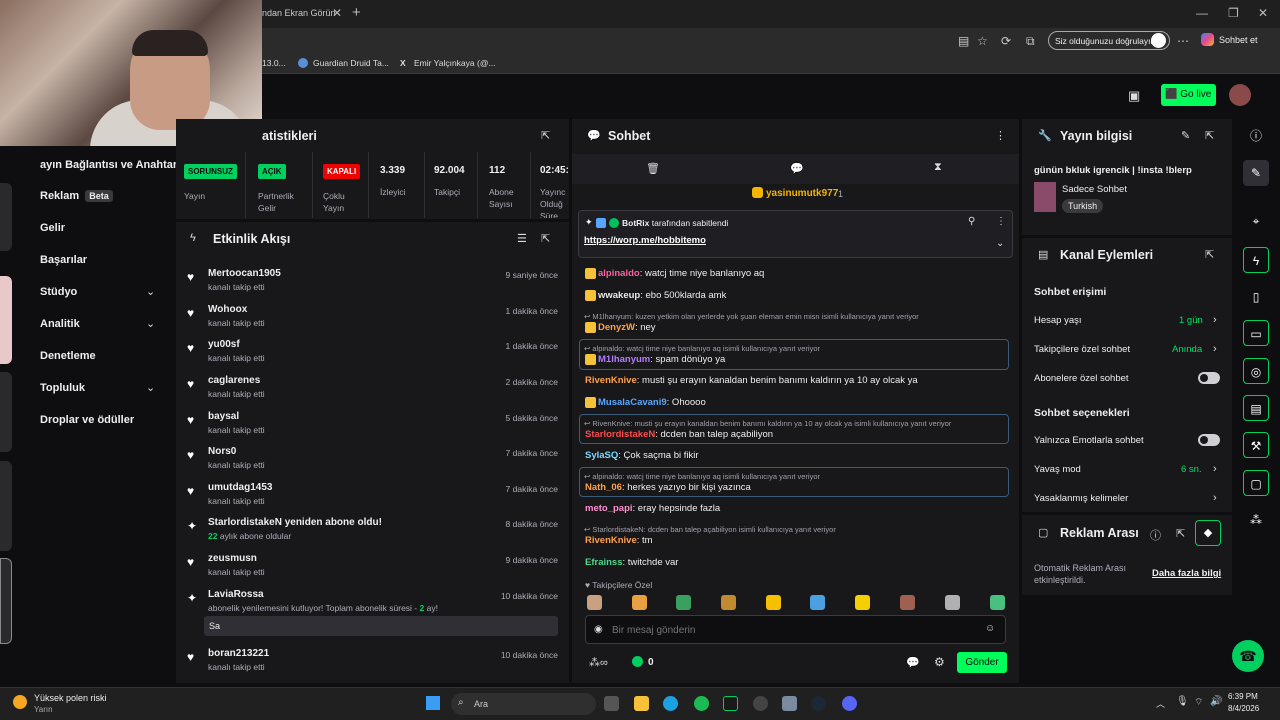  I want to click on windows-start-icon, so click(433, 703).